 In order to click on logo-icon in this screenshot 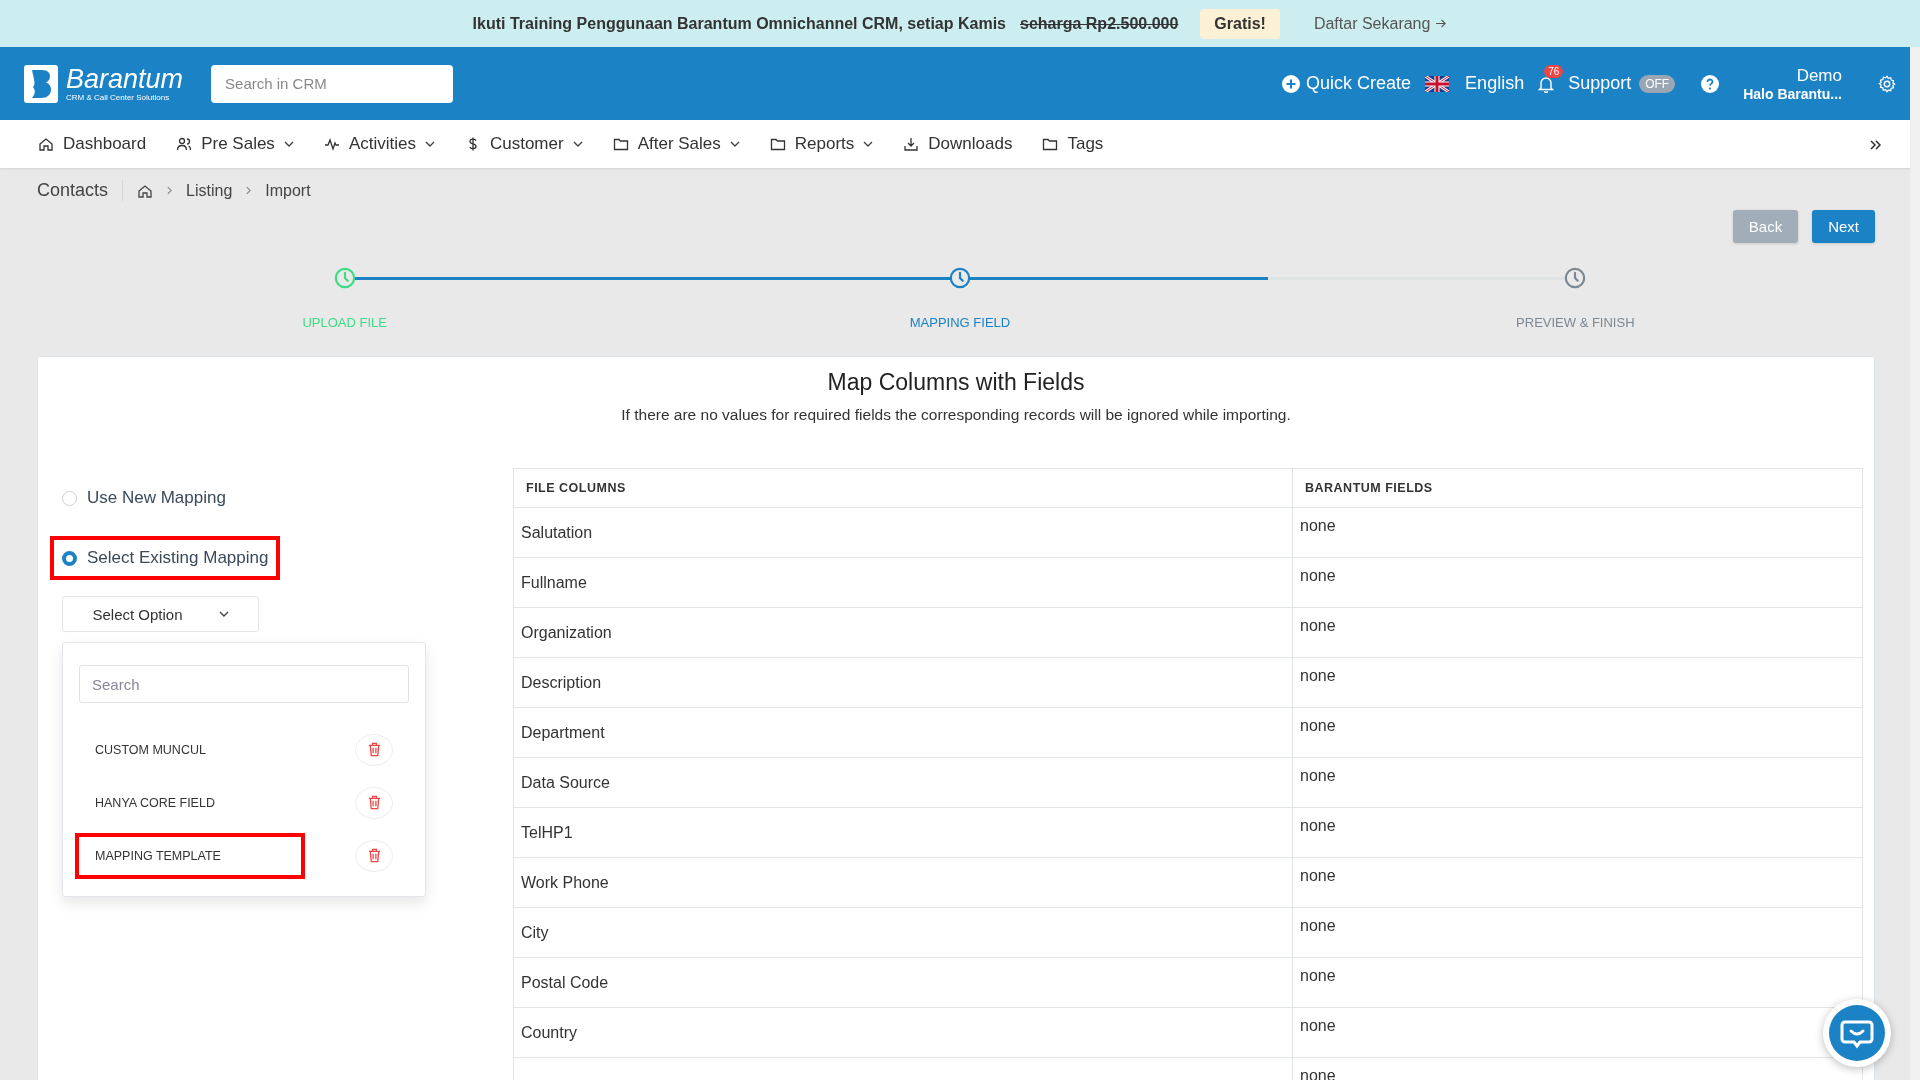, I will do `click(41, 83)`.